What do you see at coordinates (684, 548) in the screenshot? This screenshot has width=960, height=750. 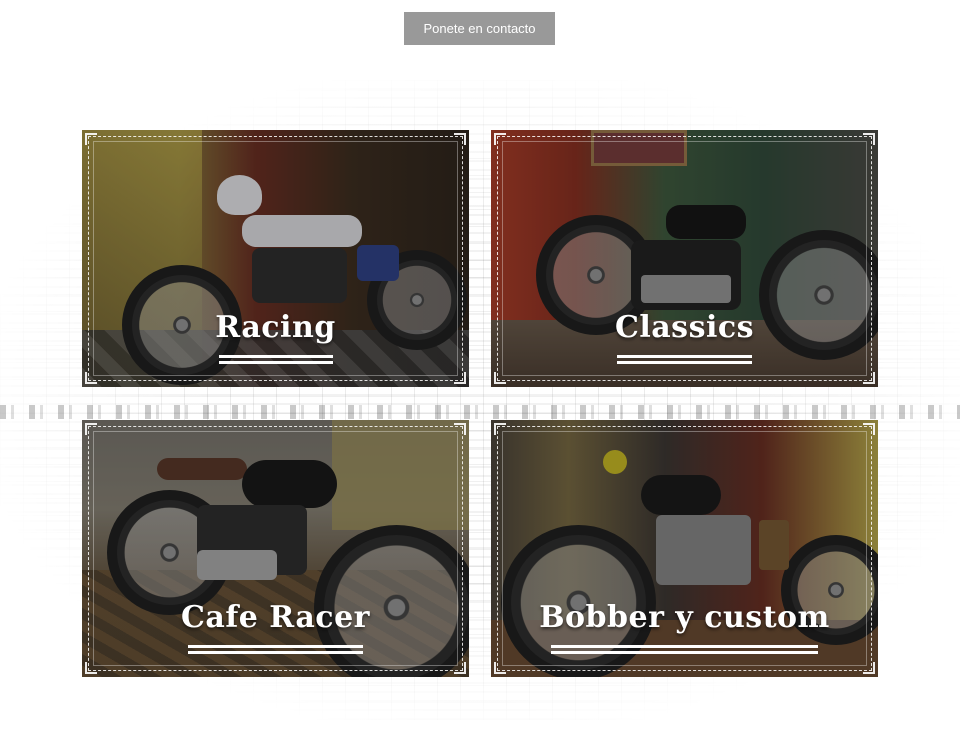 I see `category-card-bobber-custom: Bobber y custom` at bounding box center [684, 548].